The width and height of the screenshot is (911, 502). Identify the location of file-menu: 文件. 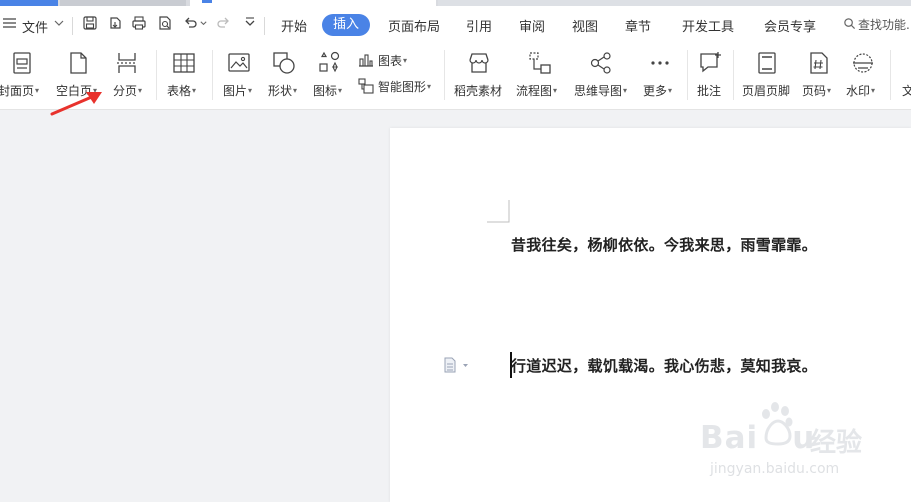
(35, 26).